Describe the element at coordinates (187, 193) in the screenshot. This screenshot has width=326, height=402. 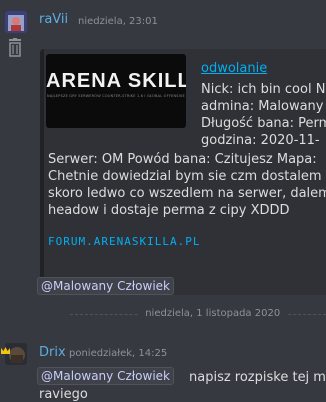
I see `embed-description-line: skoro ledwo co wszedlem na serwer, dalem` at that location.